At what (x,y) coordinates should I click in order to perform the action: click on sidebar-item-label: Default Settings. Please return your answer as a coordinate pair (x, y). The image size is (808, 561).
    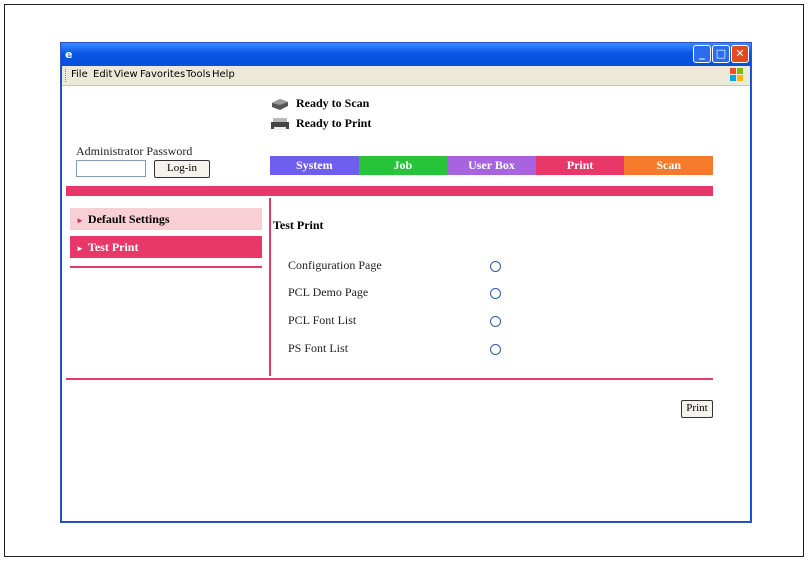
    Looking at the image, I should click on (128, 219).